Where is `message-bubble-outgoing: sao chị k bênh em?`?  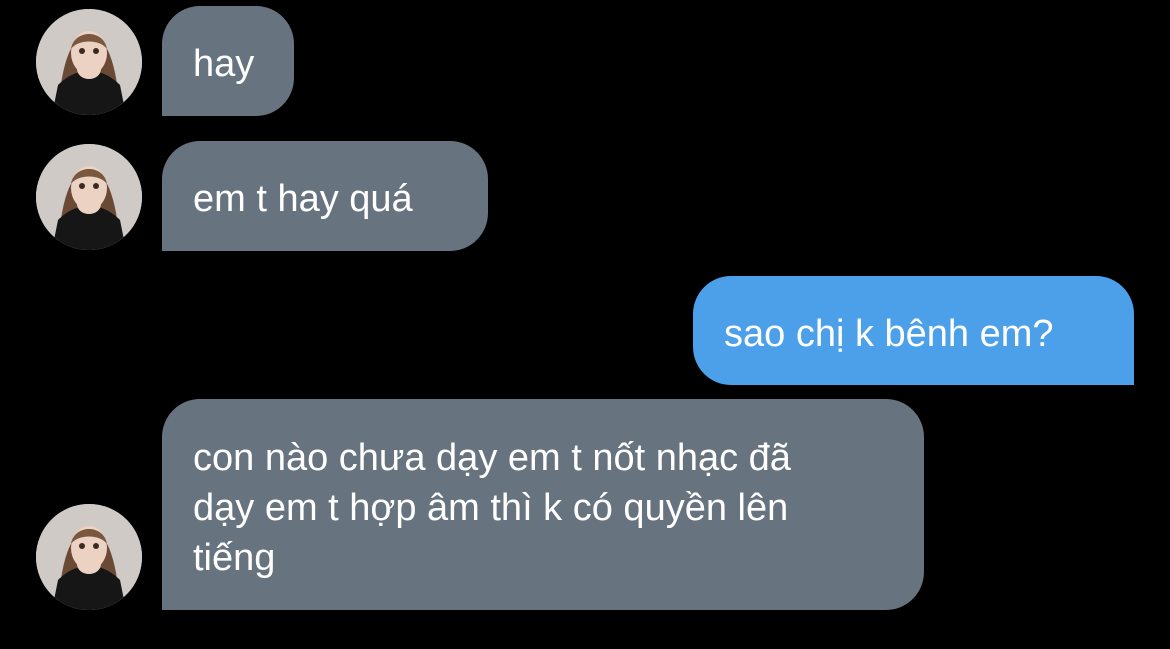
message-bubble-outgoing: sao chị k bênh em? is located at coordinates (913, 330).